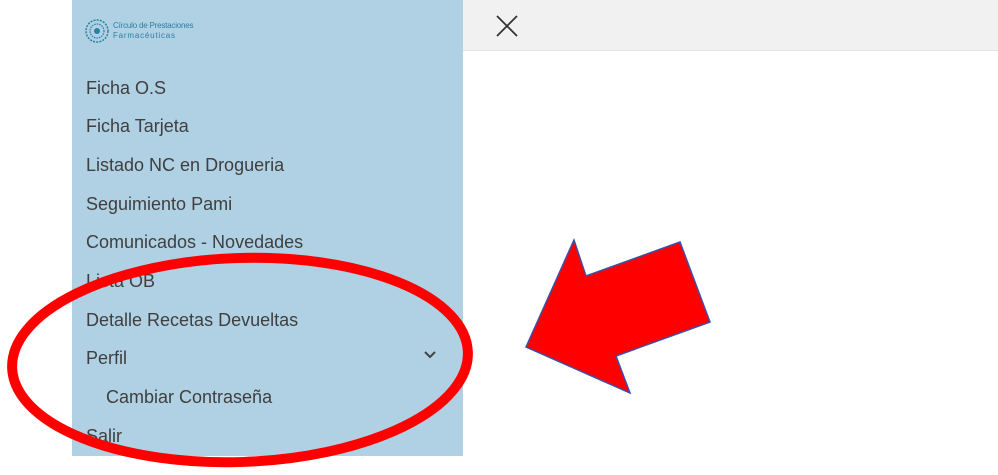 This screenshot has width=998, height=475. Describe the element at coordinates (106, 358) in the screenshot. I see `menu-item-perfil: Perfil` at that location.